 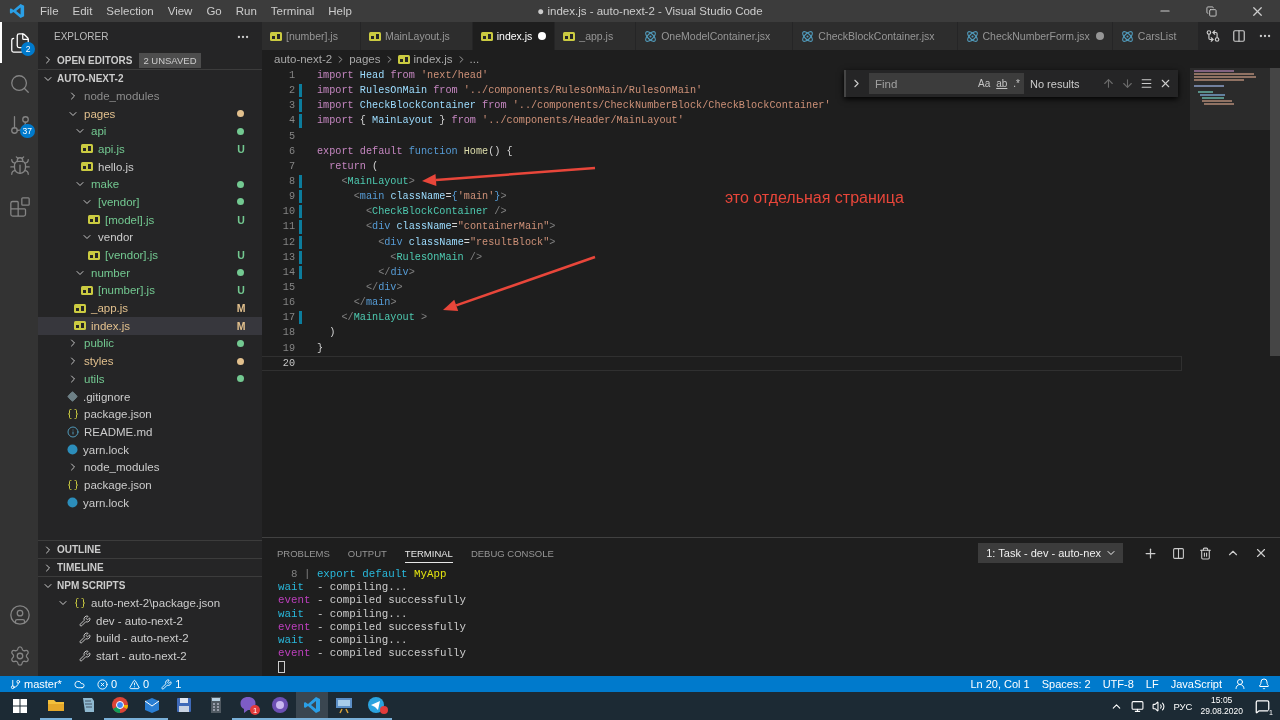 I want to click on editor-tab: CarsList, so click(x=1155, y=36).